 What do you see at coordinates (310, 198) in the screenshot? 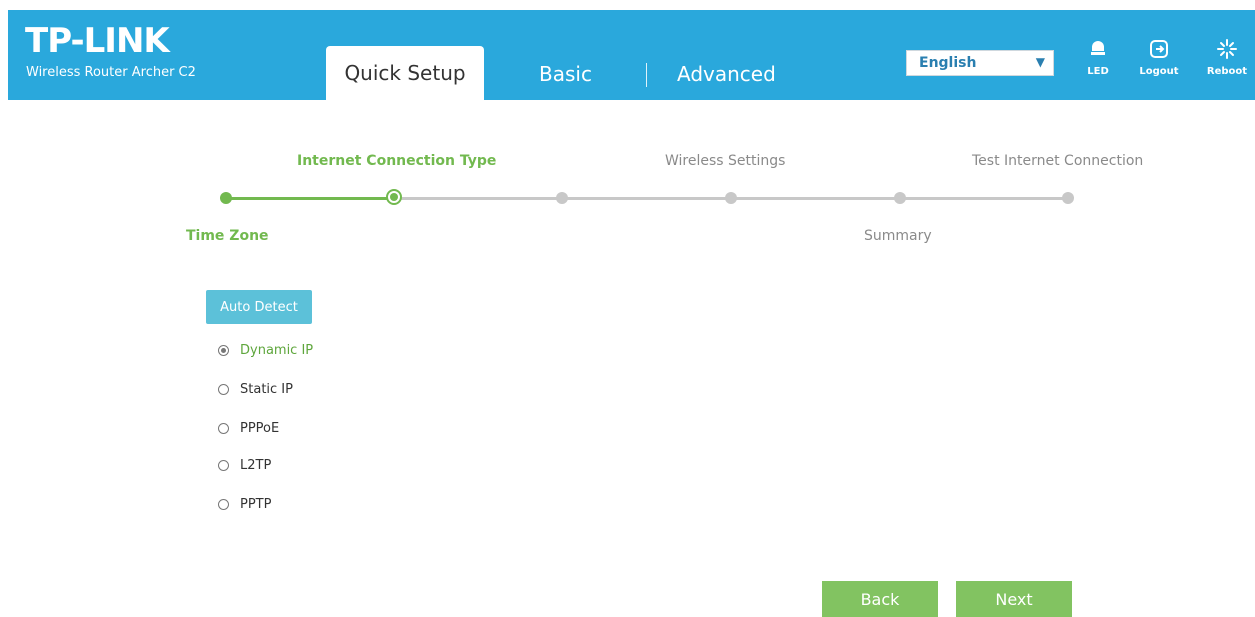
I see `progress-line-done` at bounding box center [310, 198].